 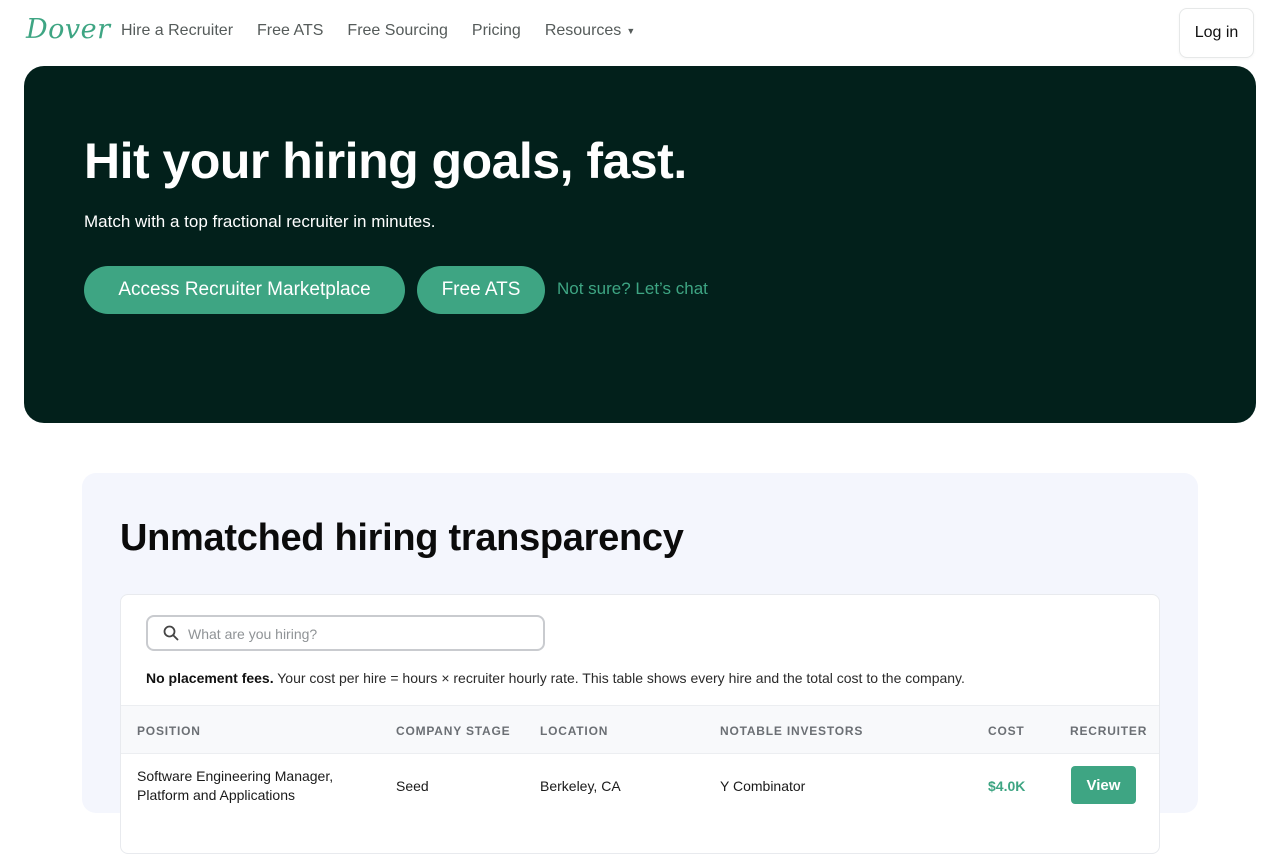 What do you see at coordinates (385, 161) in the screenshot?
I see `hero-title: Hit your hiring goals, fast.` at bounding box center [385, 161].